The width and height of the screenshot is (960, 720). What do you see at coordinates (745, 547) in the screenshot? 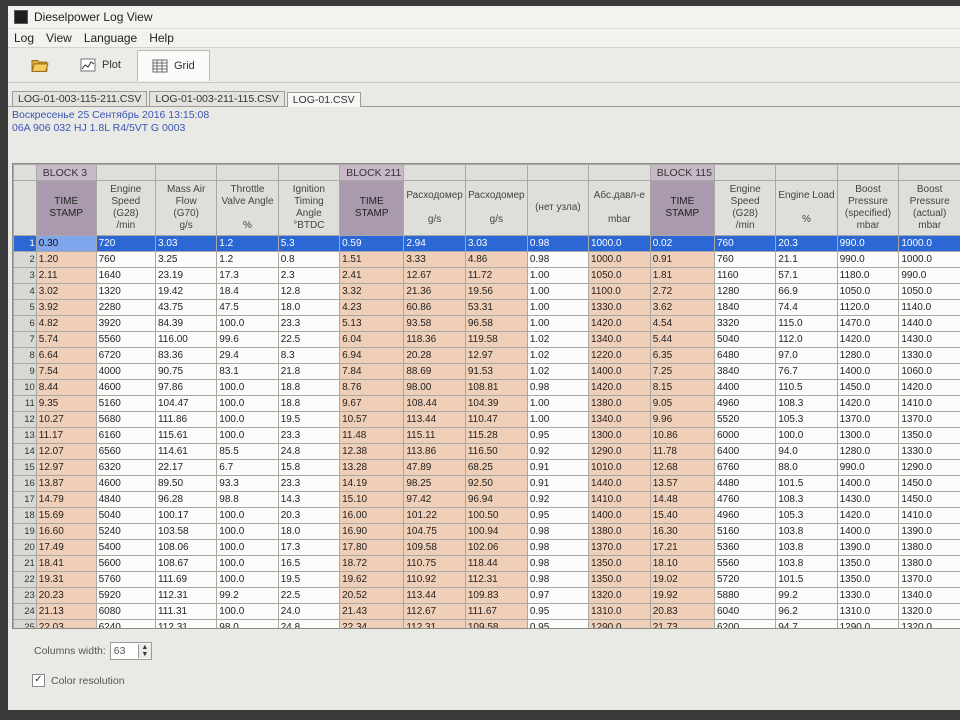
I see `grid-cell: 5360` at bounding box center [745, 547].